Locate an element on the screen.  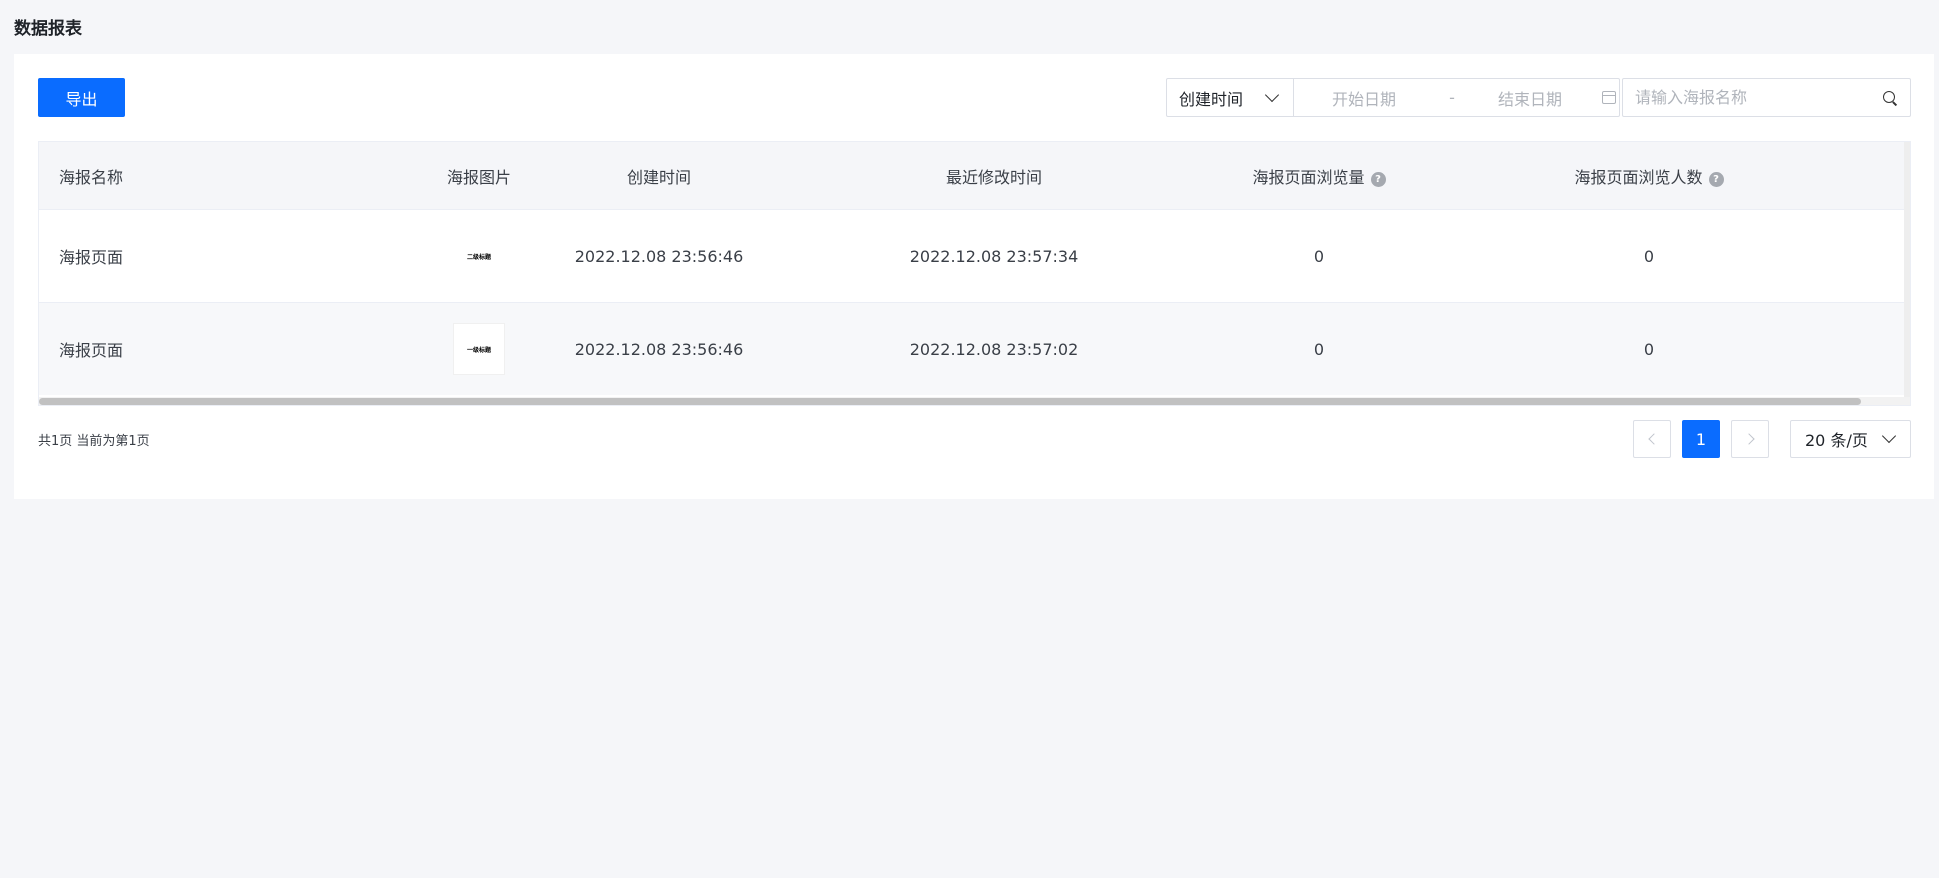
pagination-info: 共1页 当前为第1页 is located at coordinates (94, 441).